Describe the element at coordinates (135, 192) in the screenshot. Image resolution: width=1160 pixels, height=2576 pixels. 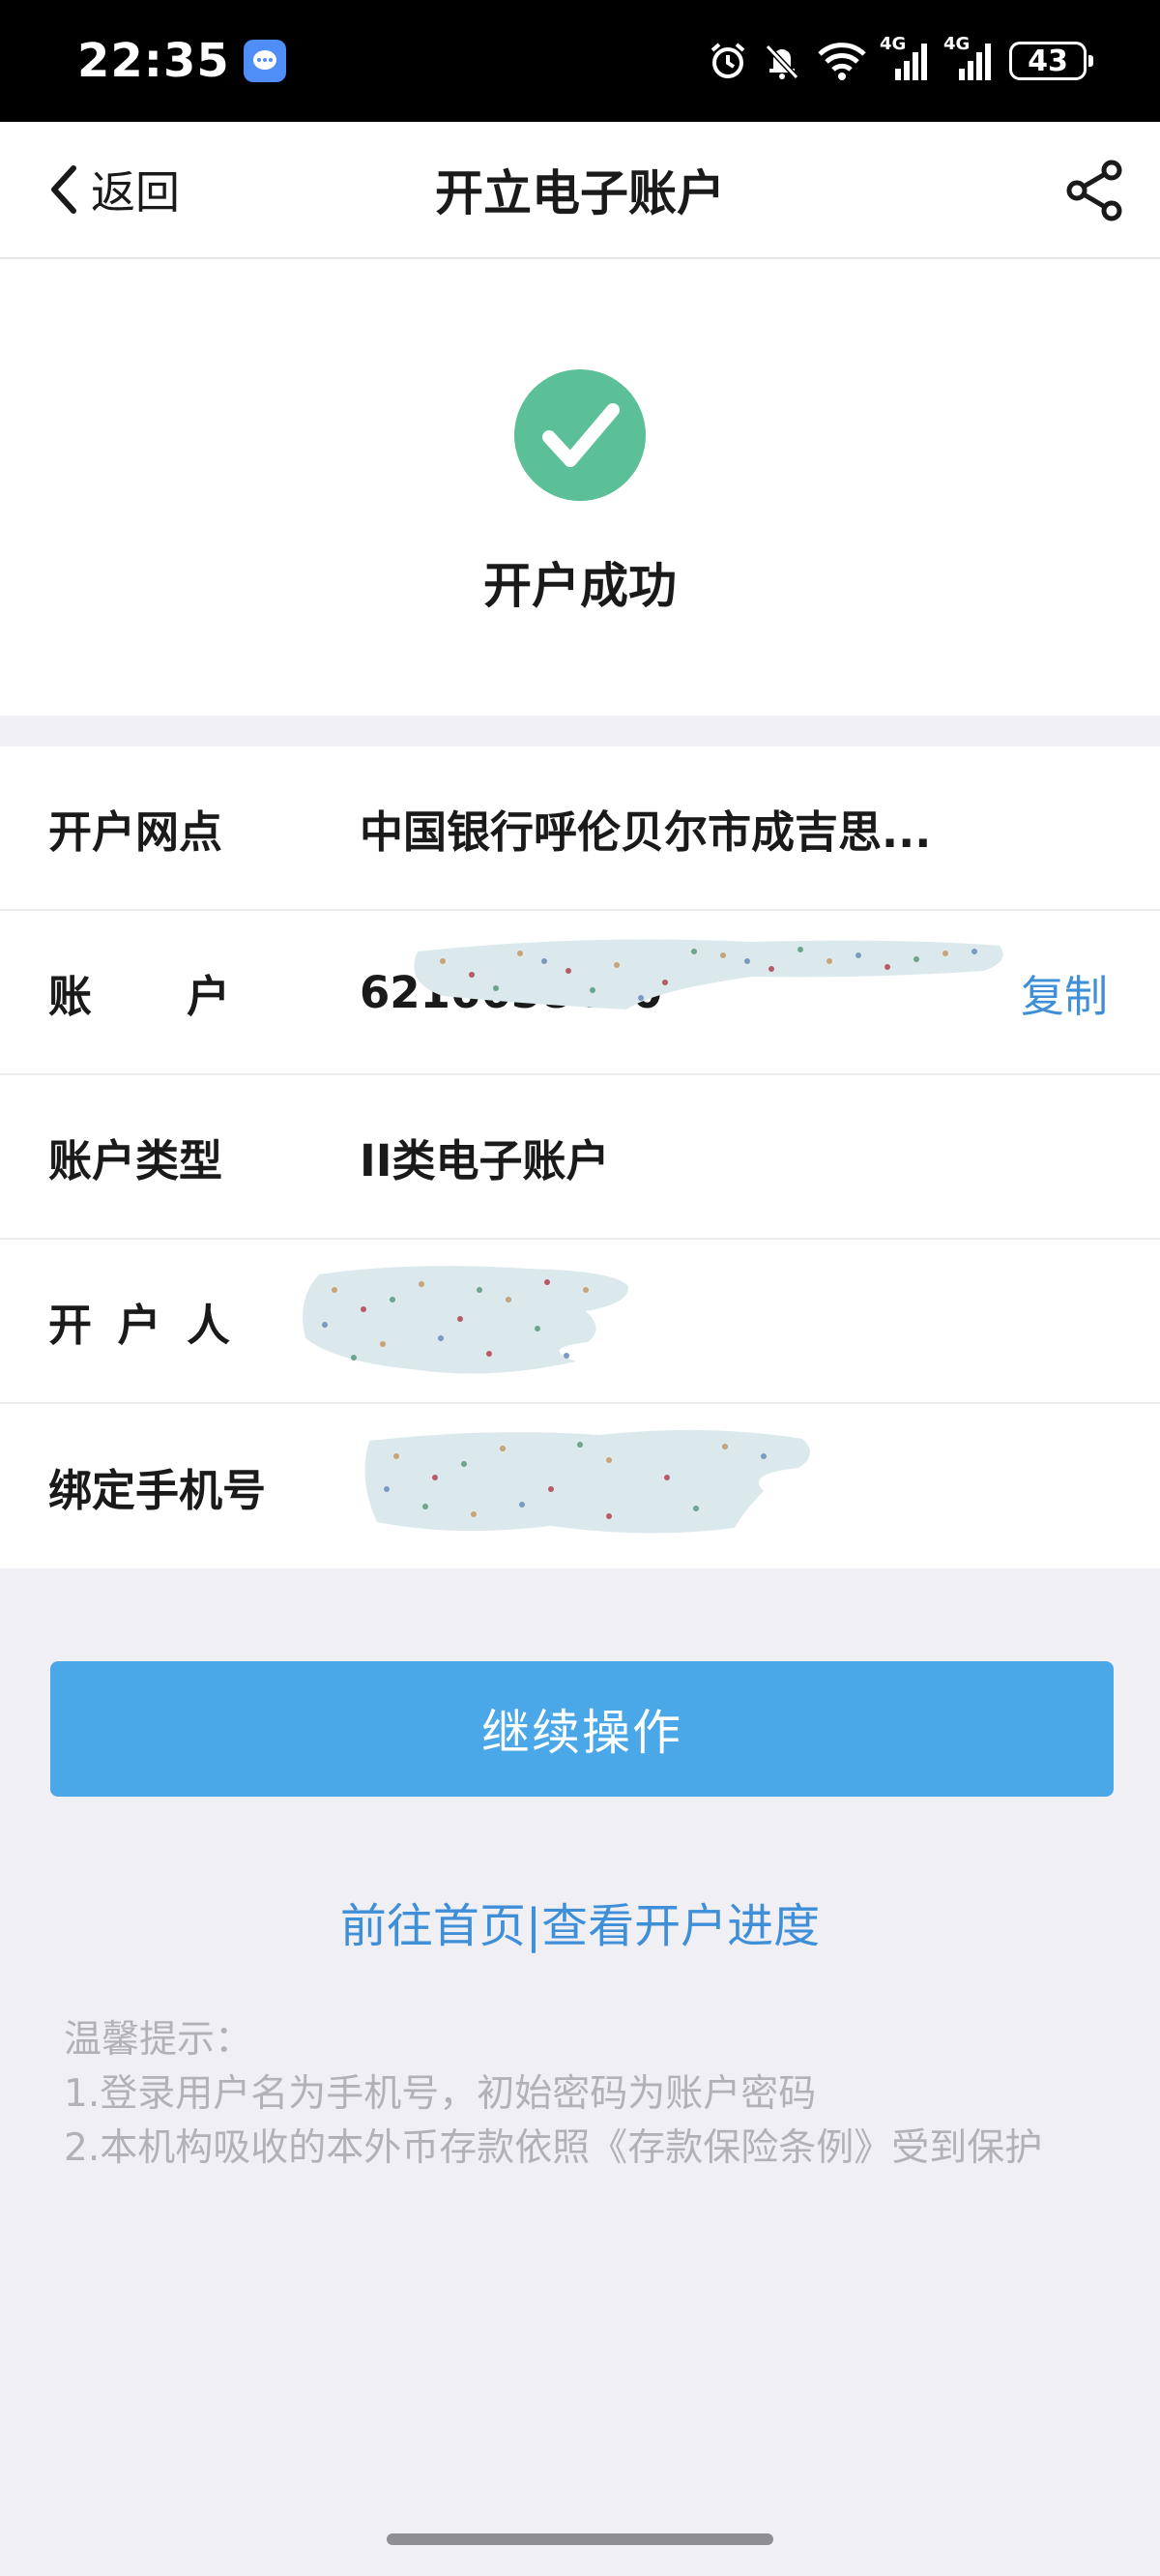
I see `back-label: 返回` at that location.